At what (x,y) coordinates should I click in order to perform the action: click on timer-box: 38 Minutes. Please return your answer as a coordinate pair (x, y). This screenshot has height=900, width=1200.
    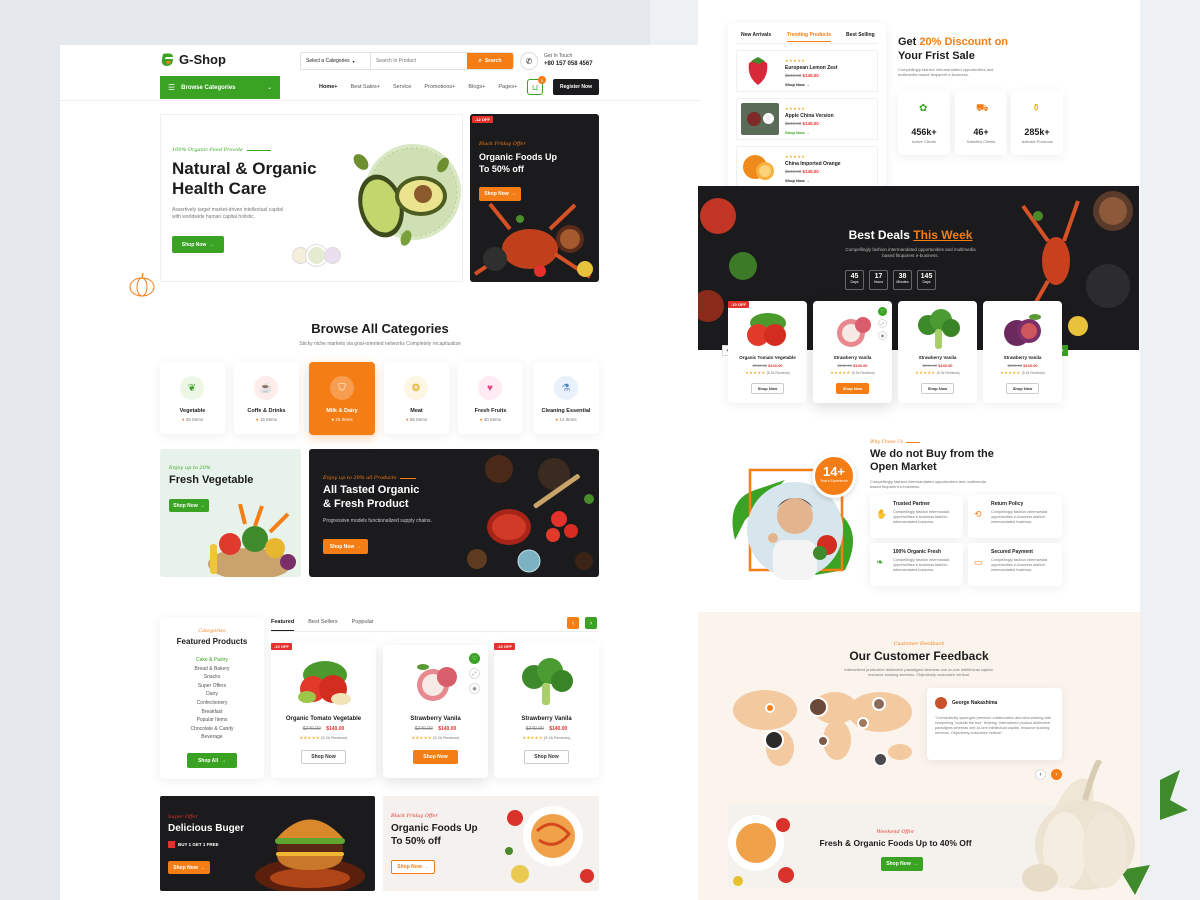
    Looking at the image, I should click on (902, 280).